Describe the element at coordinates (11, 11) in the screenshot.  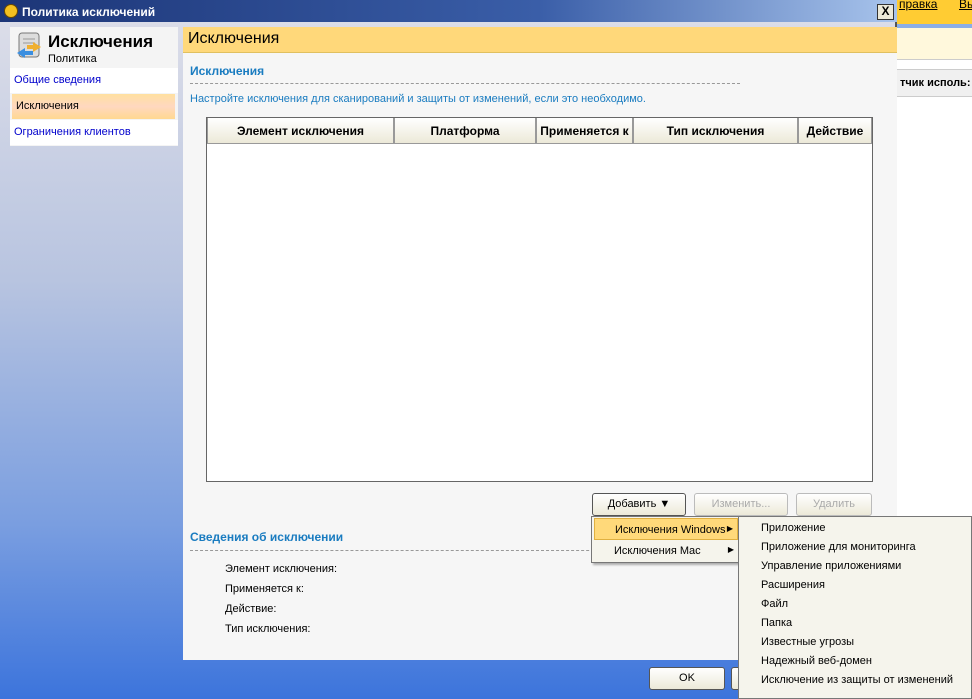
I see `shield-icon` at that location.